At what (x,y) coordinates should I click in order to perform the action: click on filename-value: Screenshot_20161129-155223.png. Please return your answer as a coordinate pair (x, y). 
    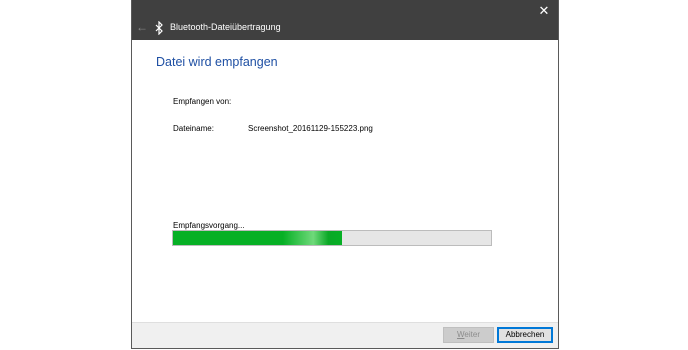
    Looking at the image, I should click on (310, 128).